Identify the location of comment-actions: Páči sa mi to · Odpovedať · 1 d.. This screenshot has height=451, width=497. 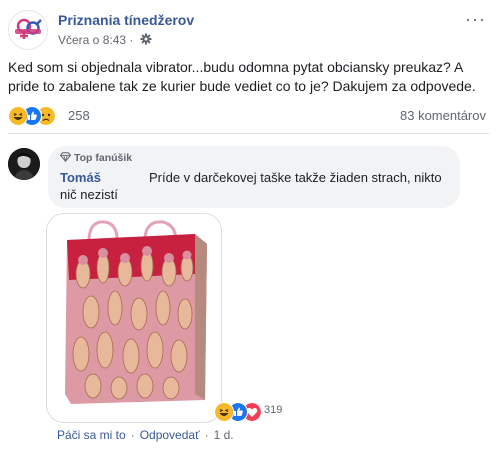
(145, 435).